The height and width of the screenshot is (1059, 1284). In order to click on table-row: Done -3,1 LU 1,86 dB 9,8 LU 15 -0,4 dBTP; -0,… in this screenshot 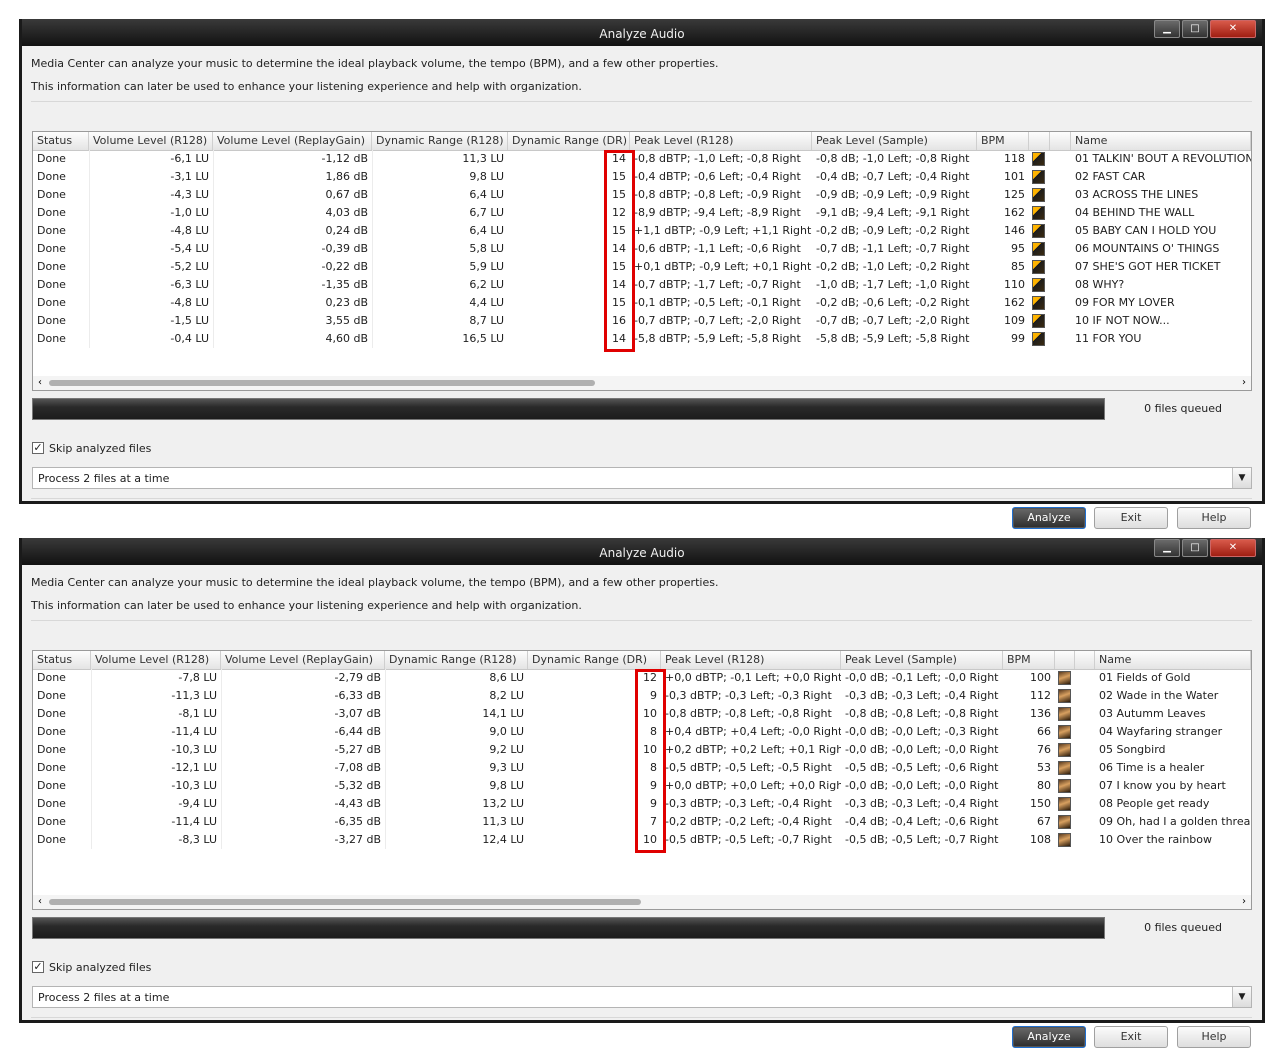, I will do `click(642, 177)`.